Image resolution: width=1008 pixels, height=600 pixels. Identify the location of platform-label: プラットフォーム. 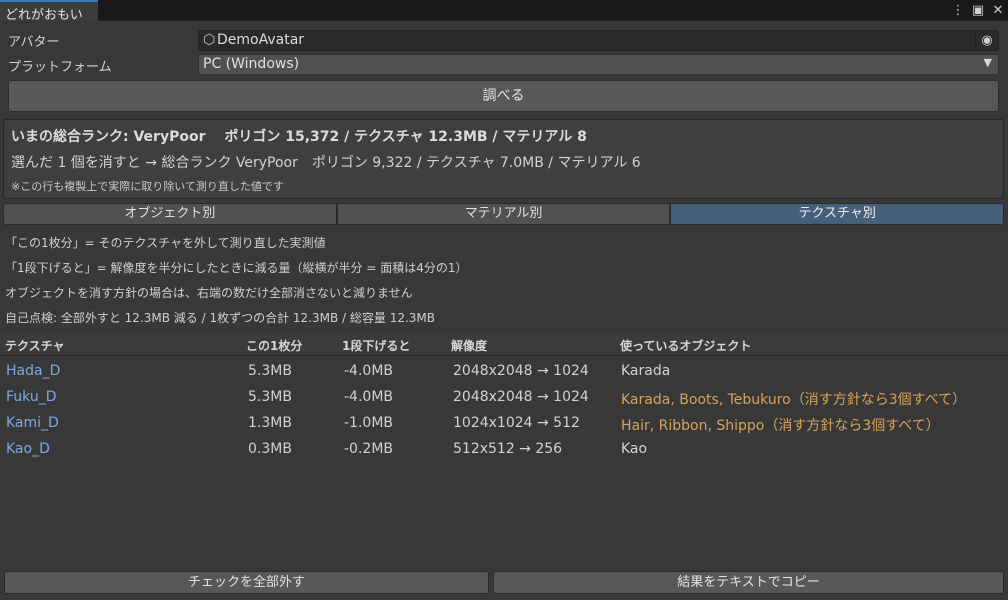
(60, 67).